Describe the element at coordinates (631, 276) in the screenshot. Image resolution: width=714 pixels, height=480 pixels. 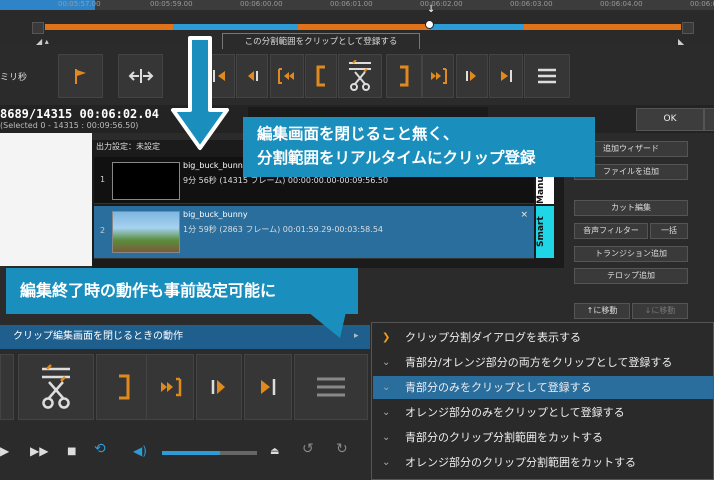
I see `add-telop-button: テロップ追加` at that location.